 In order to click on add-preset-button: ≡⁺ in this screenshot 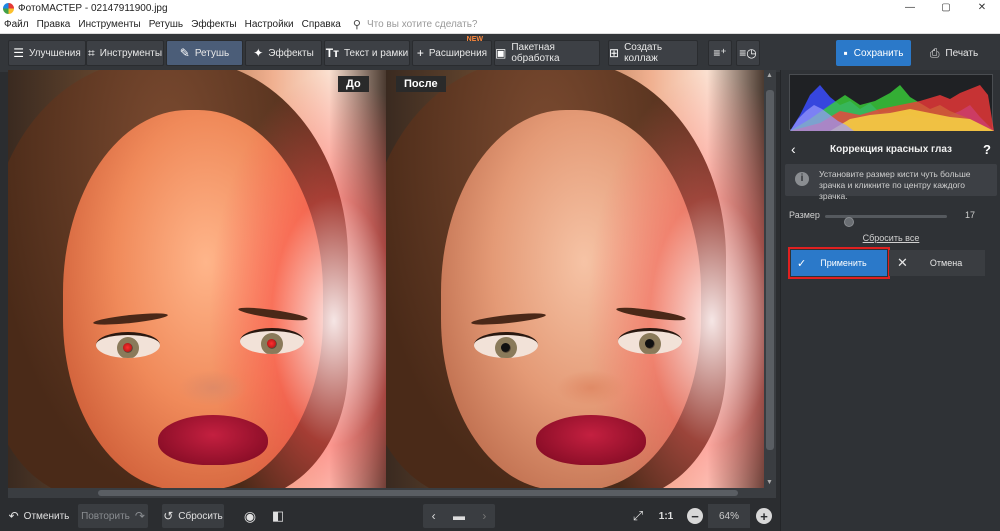, I will do `click(720, 53)`.